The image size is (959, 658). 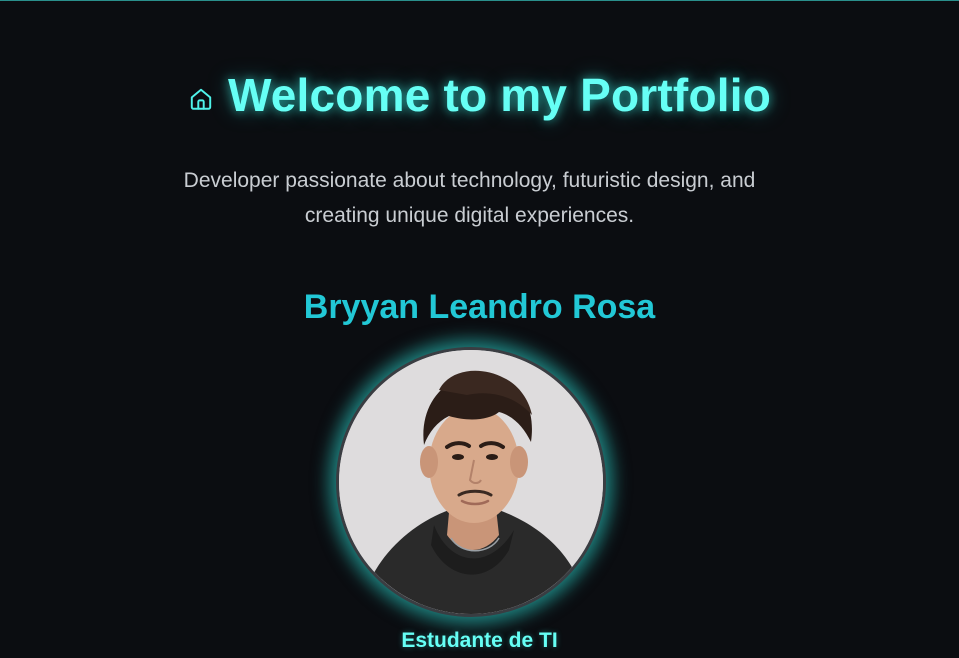 I want to click on profile-photo, so click(x=471, y=482).